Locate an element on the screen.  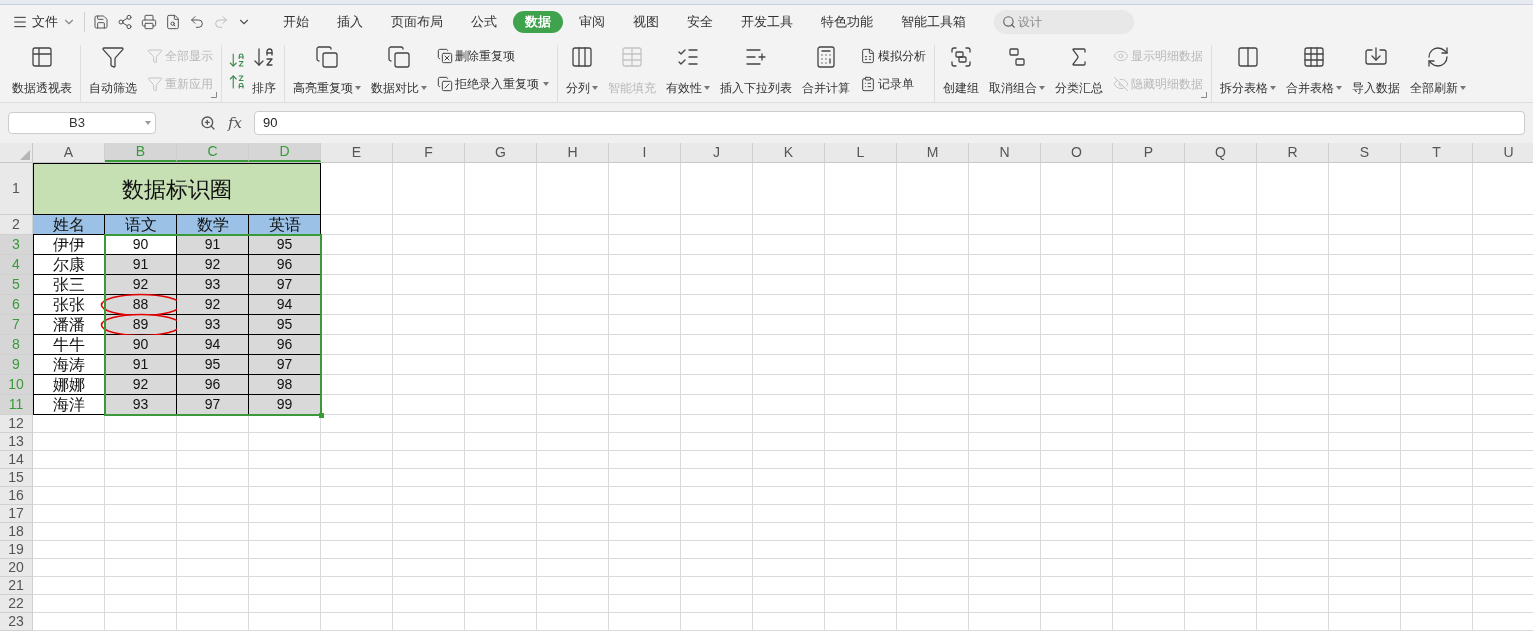
column-header: M is located at coordinates (933, 152).